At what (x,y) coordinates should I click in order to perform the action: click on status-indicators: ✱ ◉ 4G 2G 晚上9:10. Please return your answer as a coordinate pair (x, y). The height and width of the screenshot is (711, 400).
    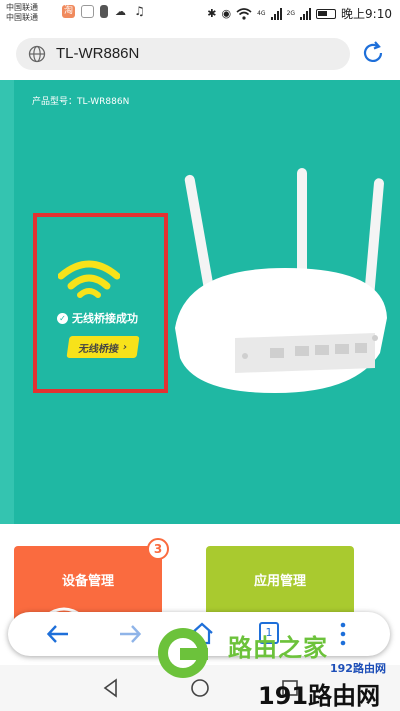
    Looking at the image, I should click on (299, 13).